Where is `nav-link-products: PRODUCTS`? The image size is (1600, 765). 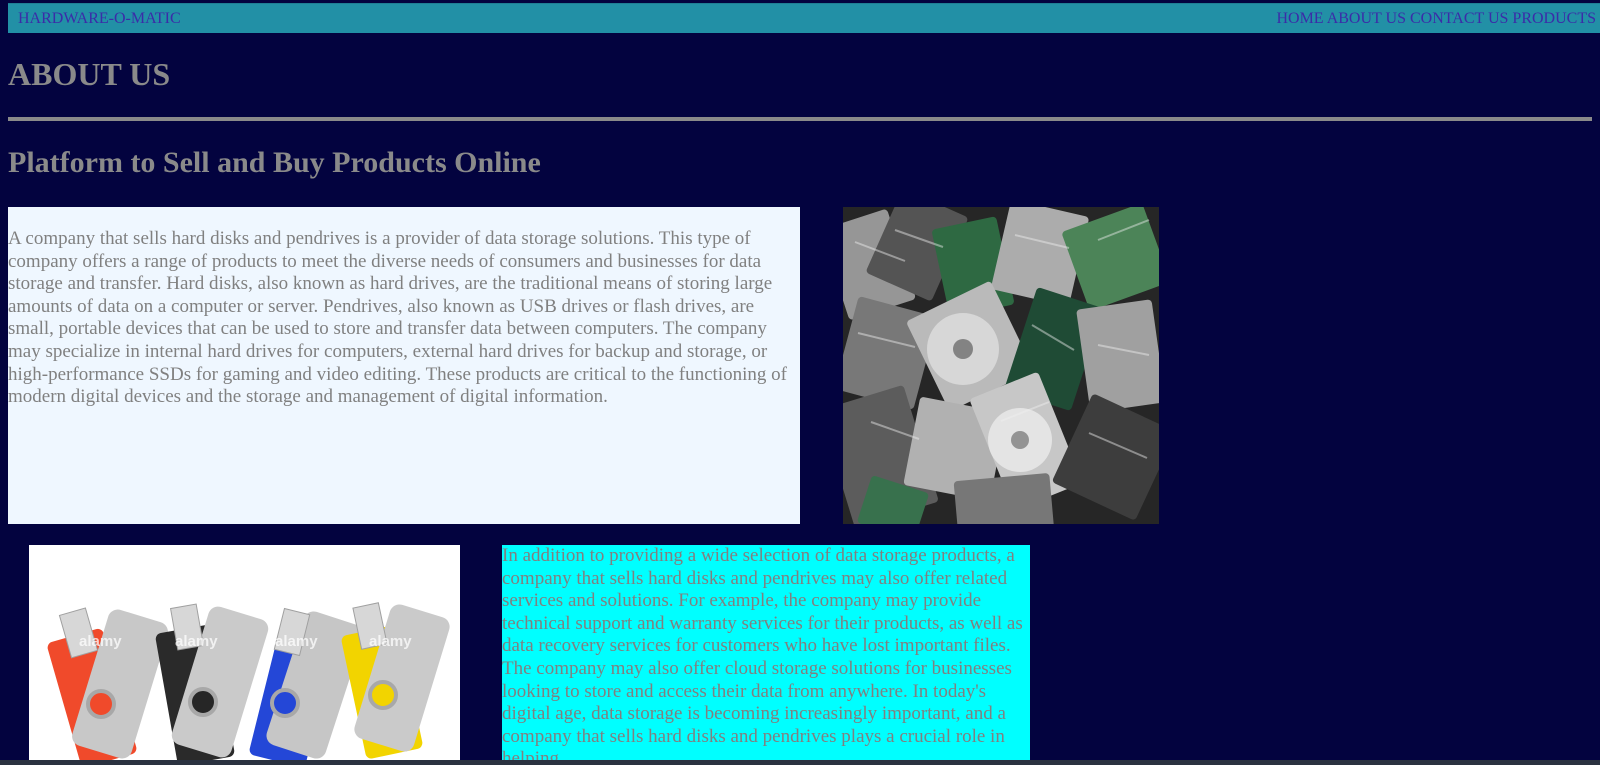
nav-link-products: PRODUCTS is located at coordinates (1554, 18).